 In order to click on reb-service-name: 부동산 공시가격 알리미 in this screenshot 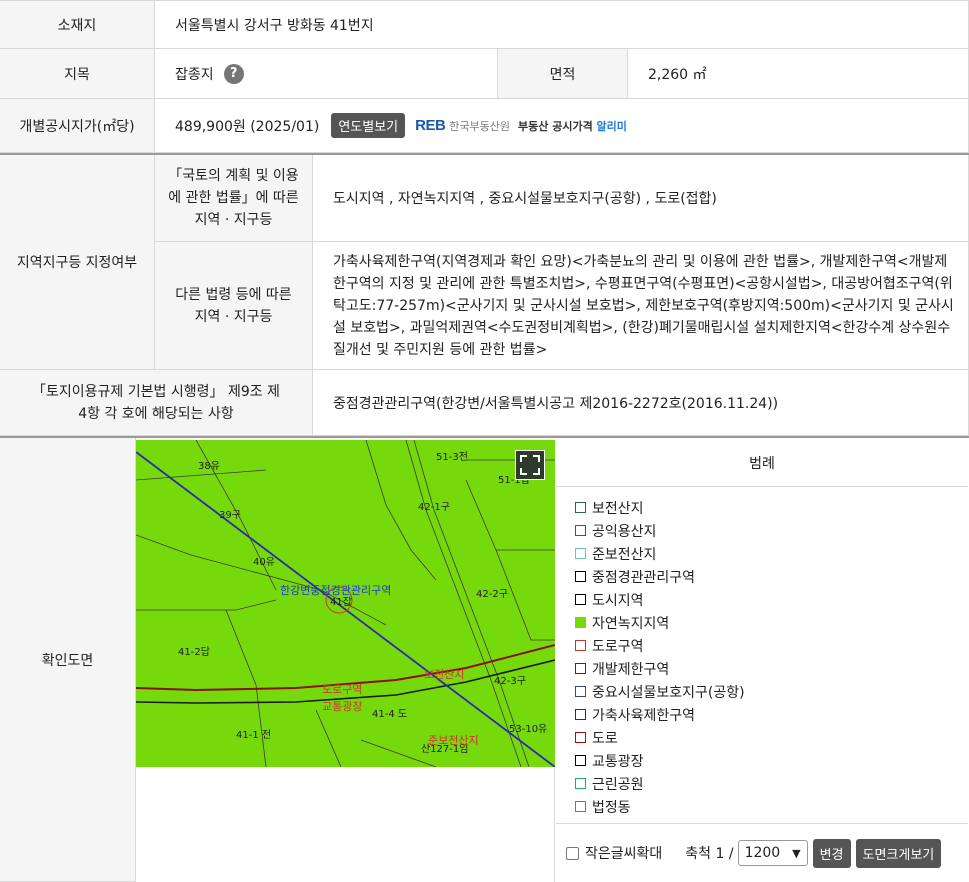, I will do `click(572, 126)`.